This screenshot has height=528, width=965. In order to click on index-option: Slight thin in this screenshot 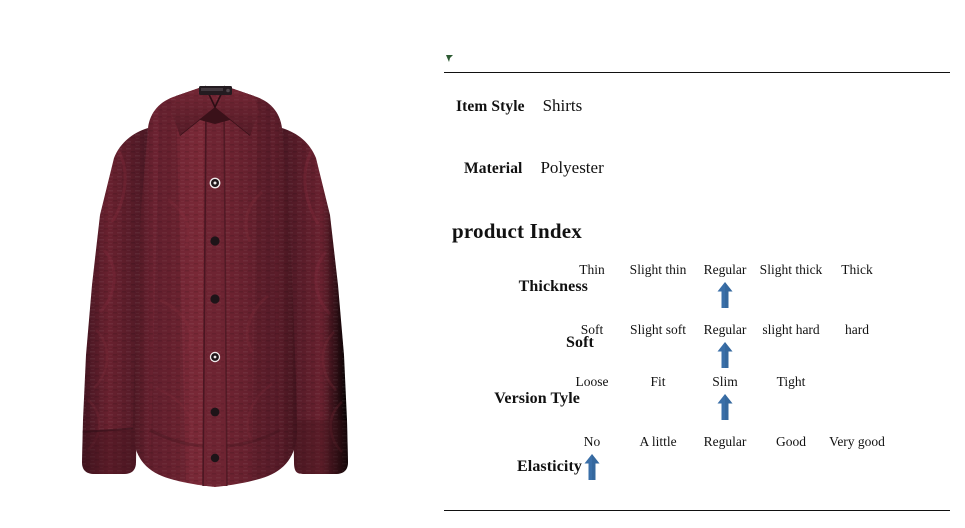, I will do `click(658, 270)`.